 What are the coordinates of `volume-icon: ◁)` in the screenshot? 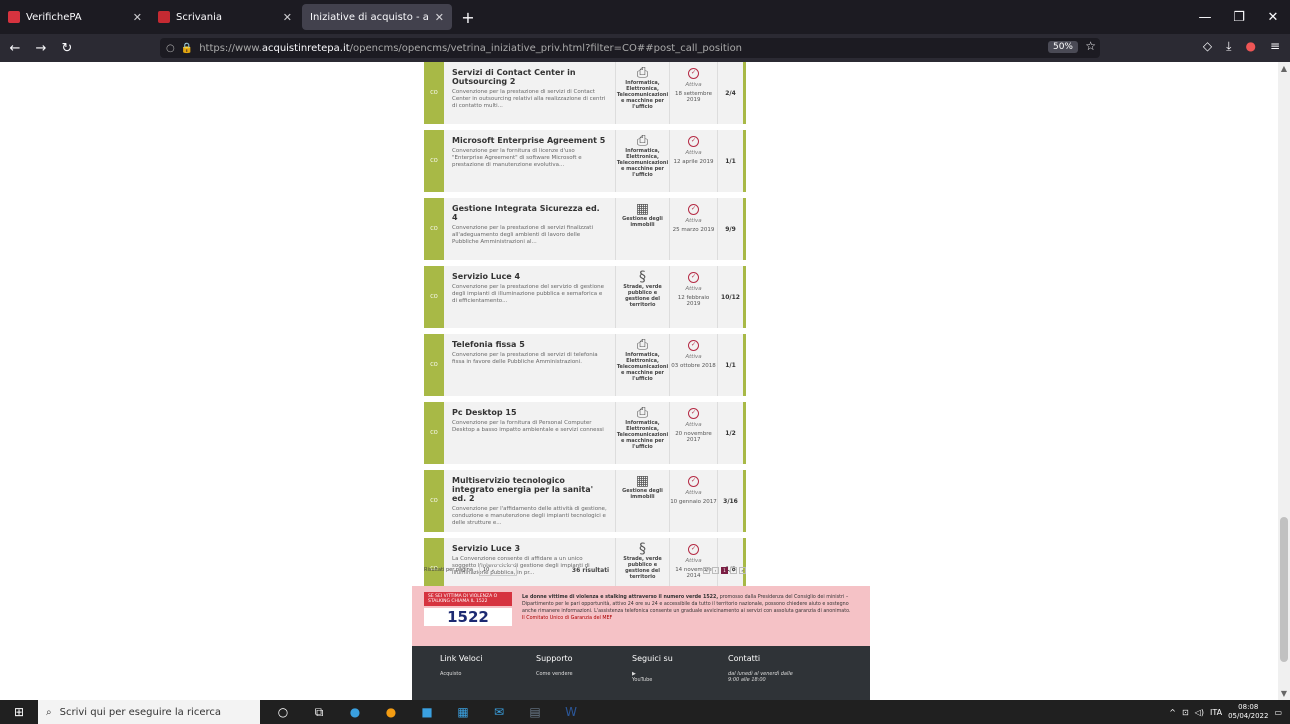 It's located at (1199, 712).